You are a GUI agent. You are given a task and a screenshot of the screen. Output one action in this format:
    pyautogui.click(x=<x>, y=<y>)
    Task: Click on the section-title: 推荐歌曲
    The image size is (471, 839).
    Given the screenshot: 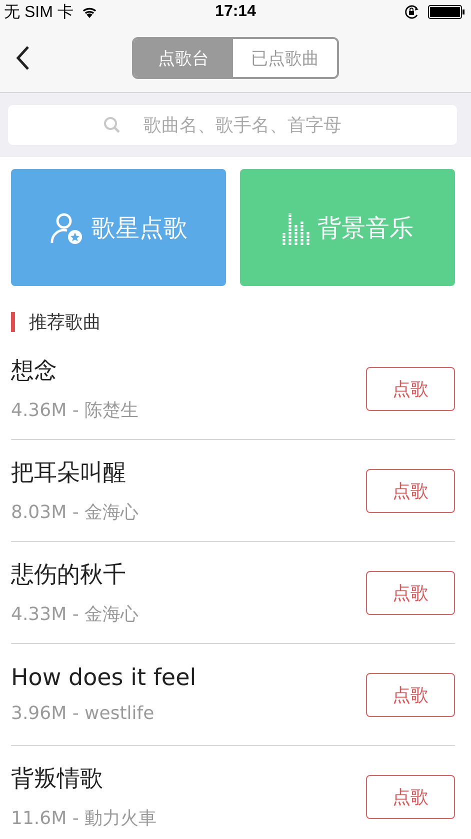 What is the action you would take?
    pyautogui.click(x=65, y=322)
    